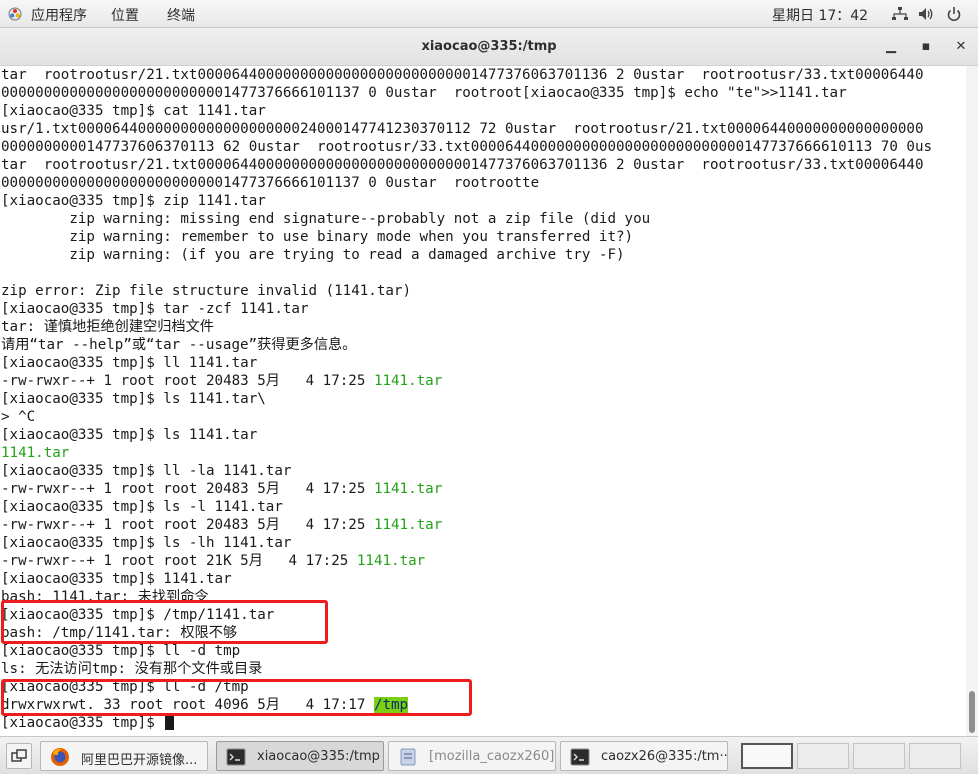  I want to click on applications-menu: 应用程序, so click(59, 15).